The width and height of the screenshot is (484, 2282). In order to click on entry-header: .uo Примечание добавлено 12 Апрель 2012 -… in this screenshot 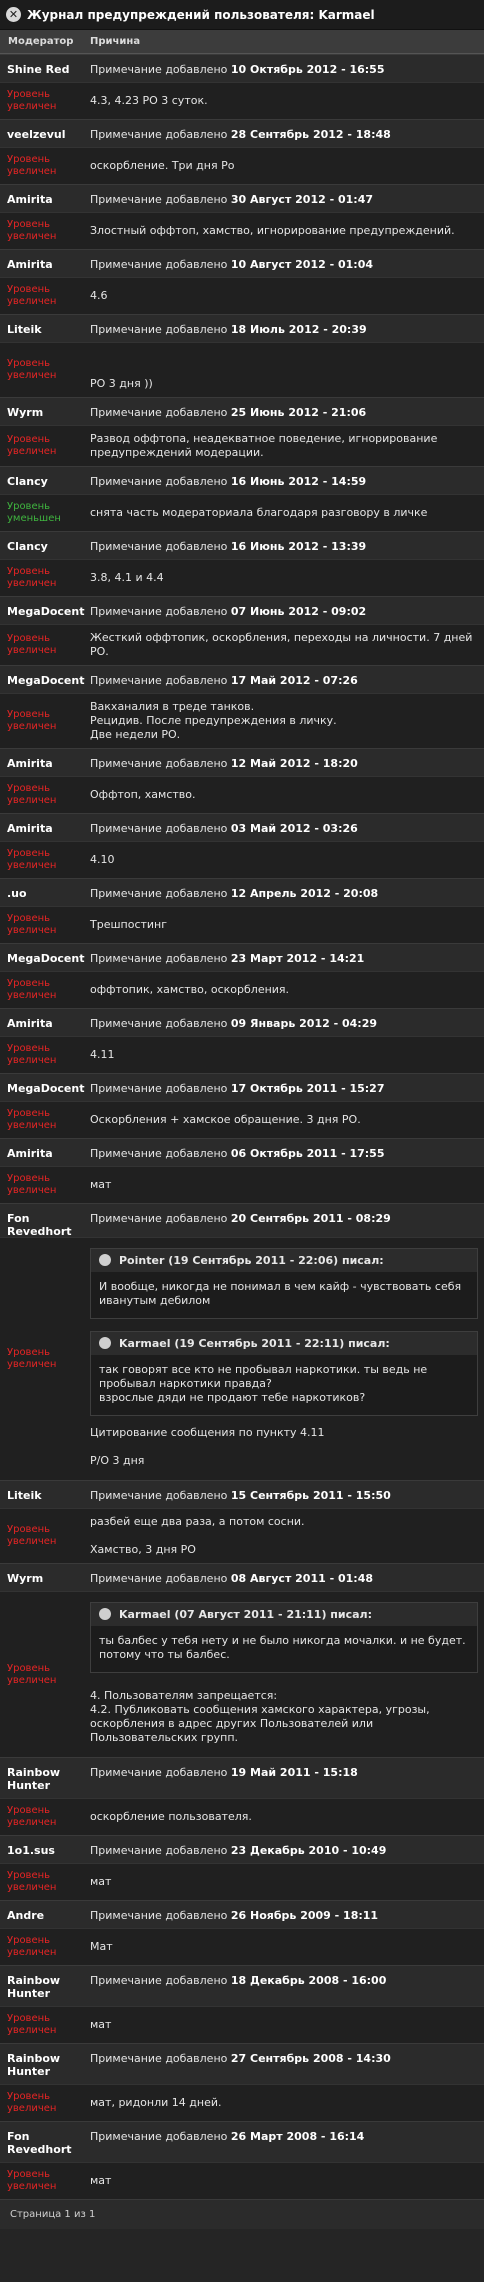, I will do `click(242, 892)`.